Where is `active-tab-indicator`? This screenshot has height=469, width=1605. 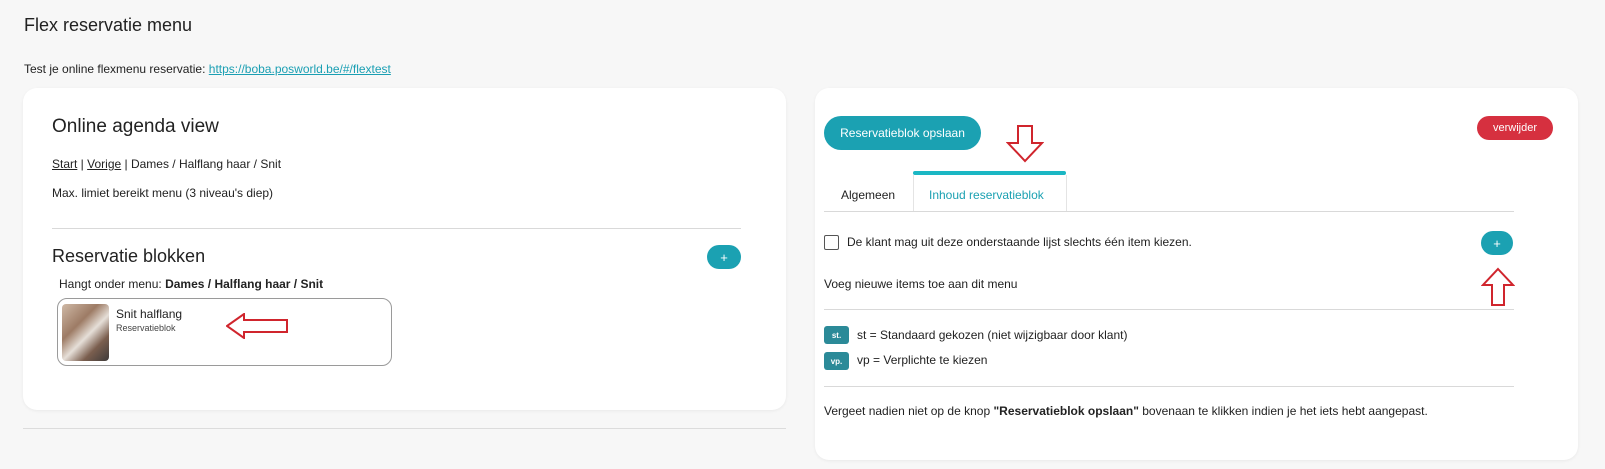
active-tab-indicator is located at coordinates (989, 173).